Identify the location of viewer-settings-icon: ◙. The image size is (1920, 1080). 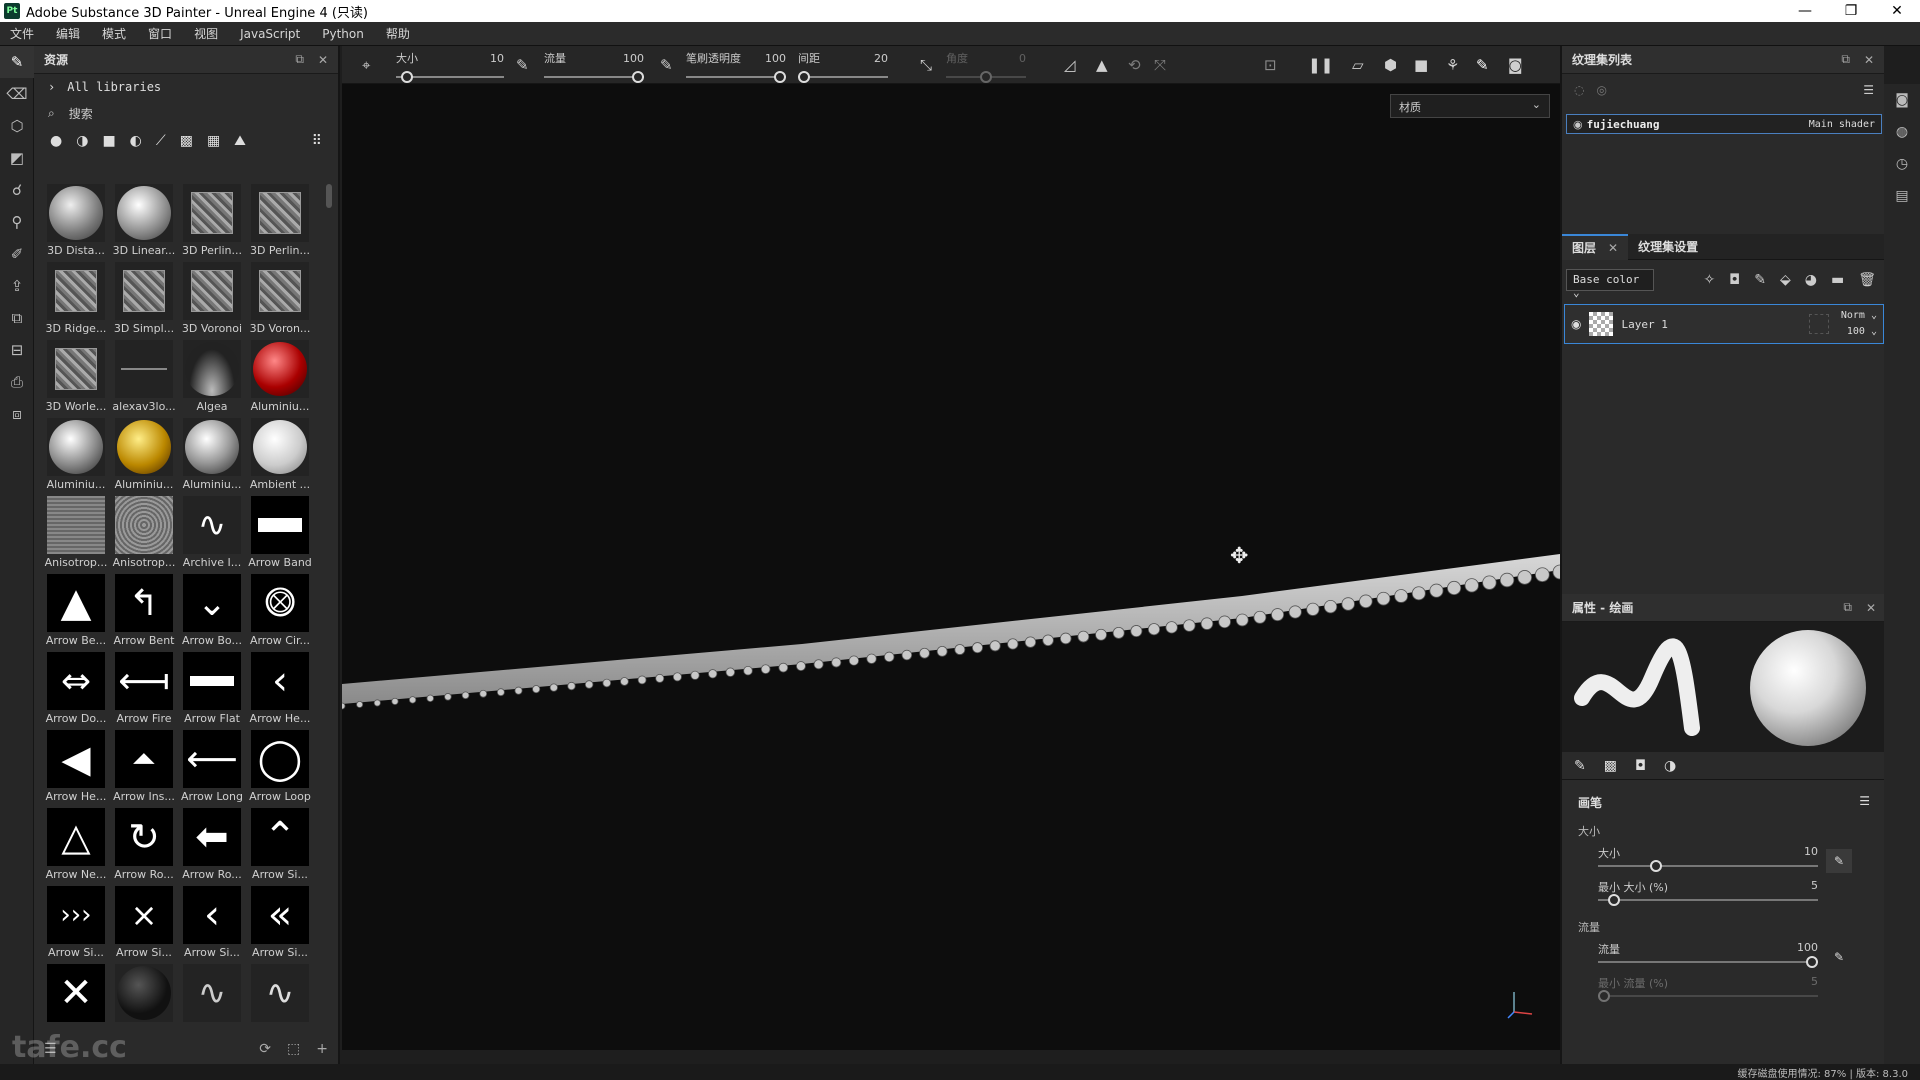
(1902, 100).